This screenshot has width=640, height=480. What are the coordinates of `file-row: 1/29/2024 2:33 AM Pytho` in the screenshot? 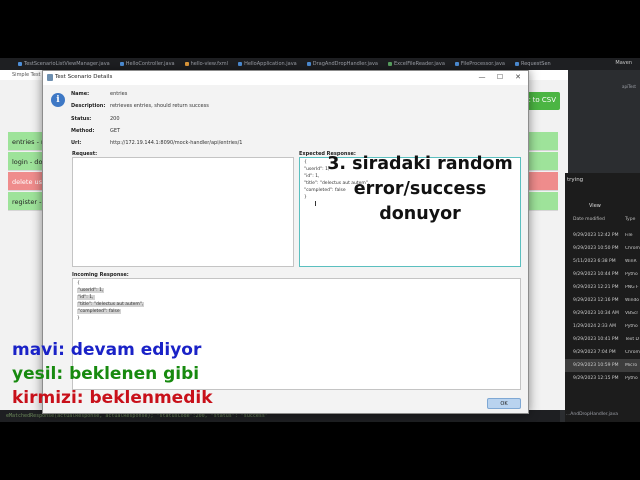 It's located at (602, 326).